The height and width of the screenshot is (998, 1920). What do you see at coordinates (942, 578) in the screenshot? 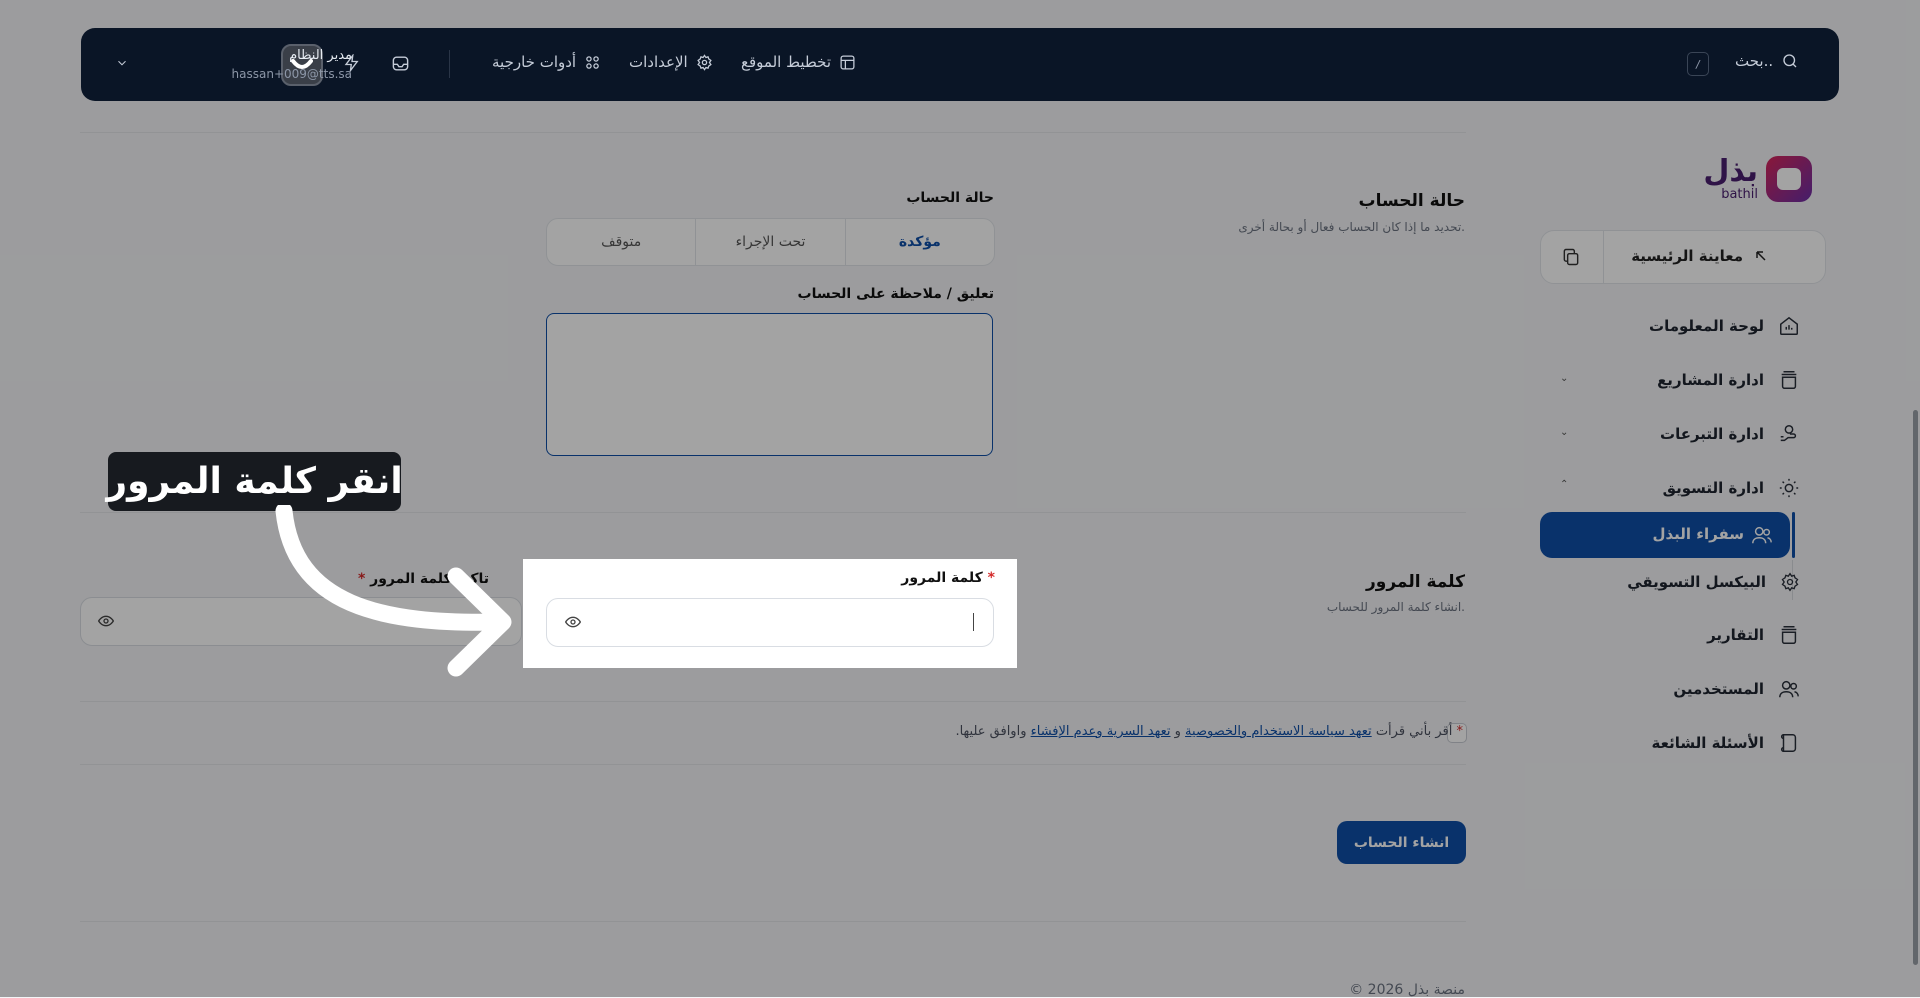
I see `password-label-text: كلمة المرور` at bounding box center [942, 578].